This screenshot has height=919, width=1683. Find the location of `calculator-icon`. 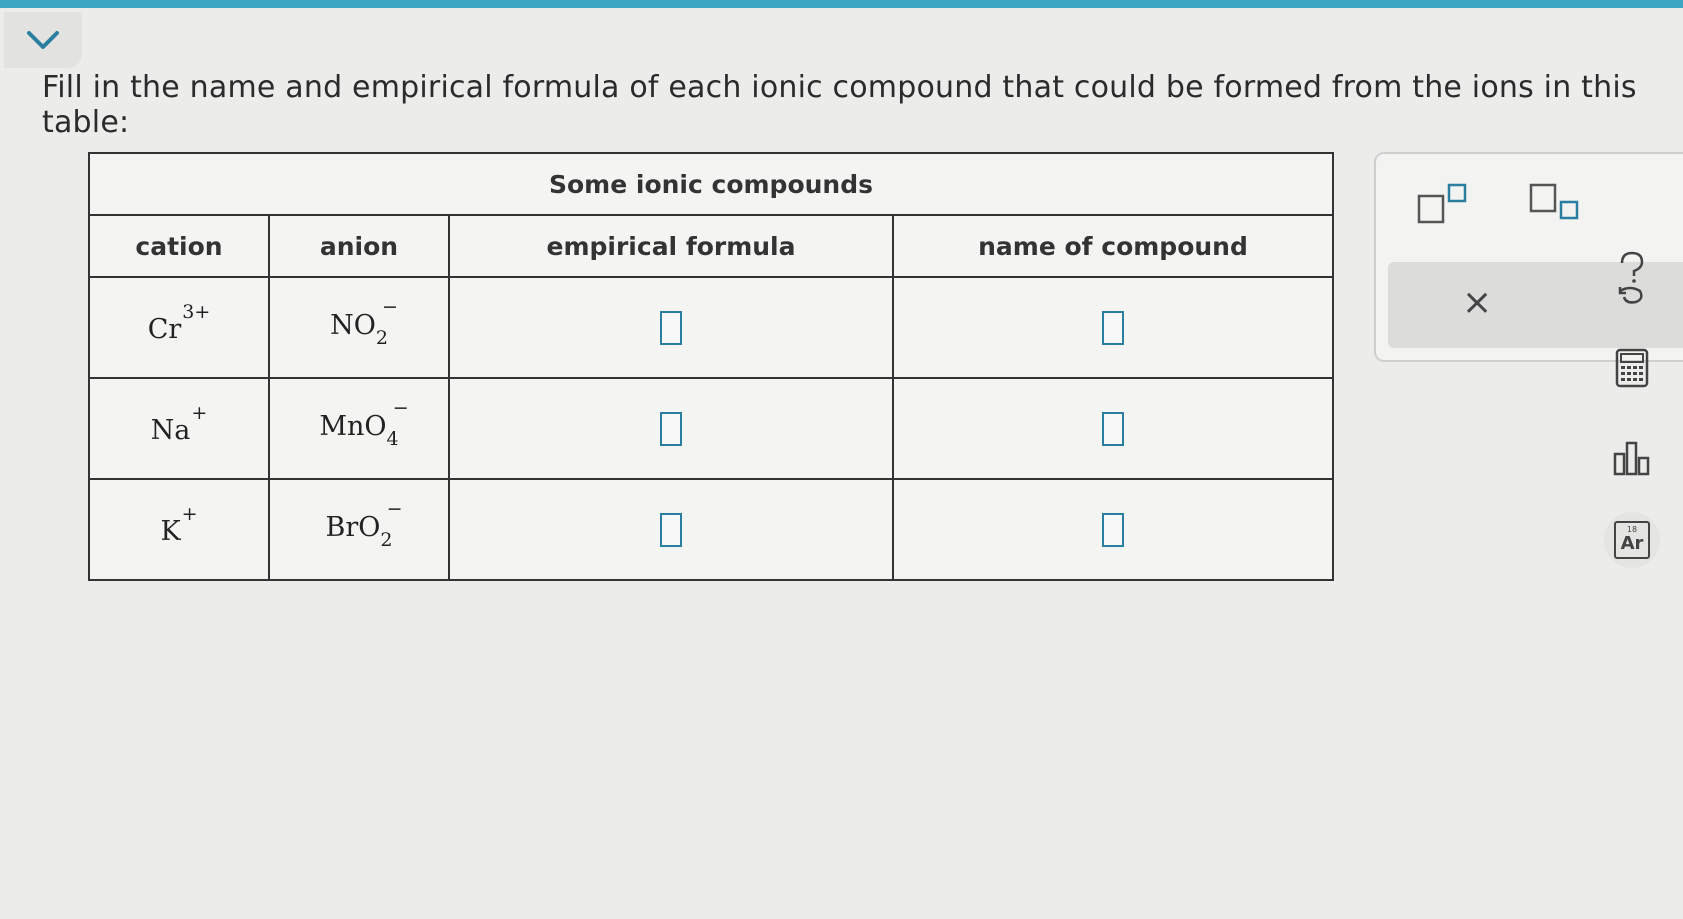

calculator-icon is located at coordinates (1632, 368).